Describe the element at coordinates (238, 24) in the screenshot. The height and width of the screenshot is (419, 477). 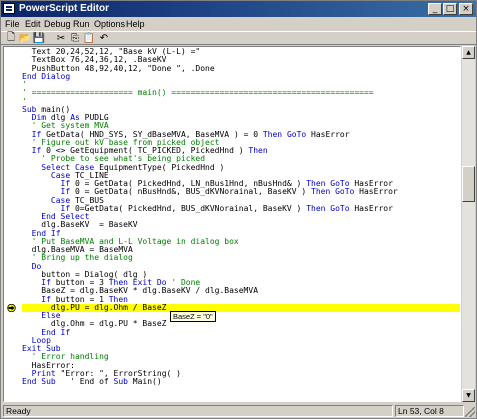
I see `menu-bar: File Edit Debug Run Options Help` at that location.